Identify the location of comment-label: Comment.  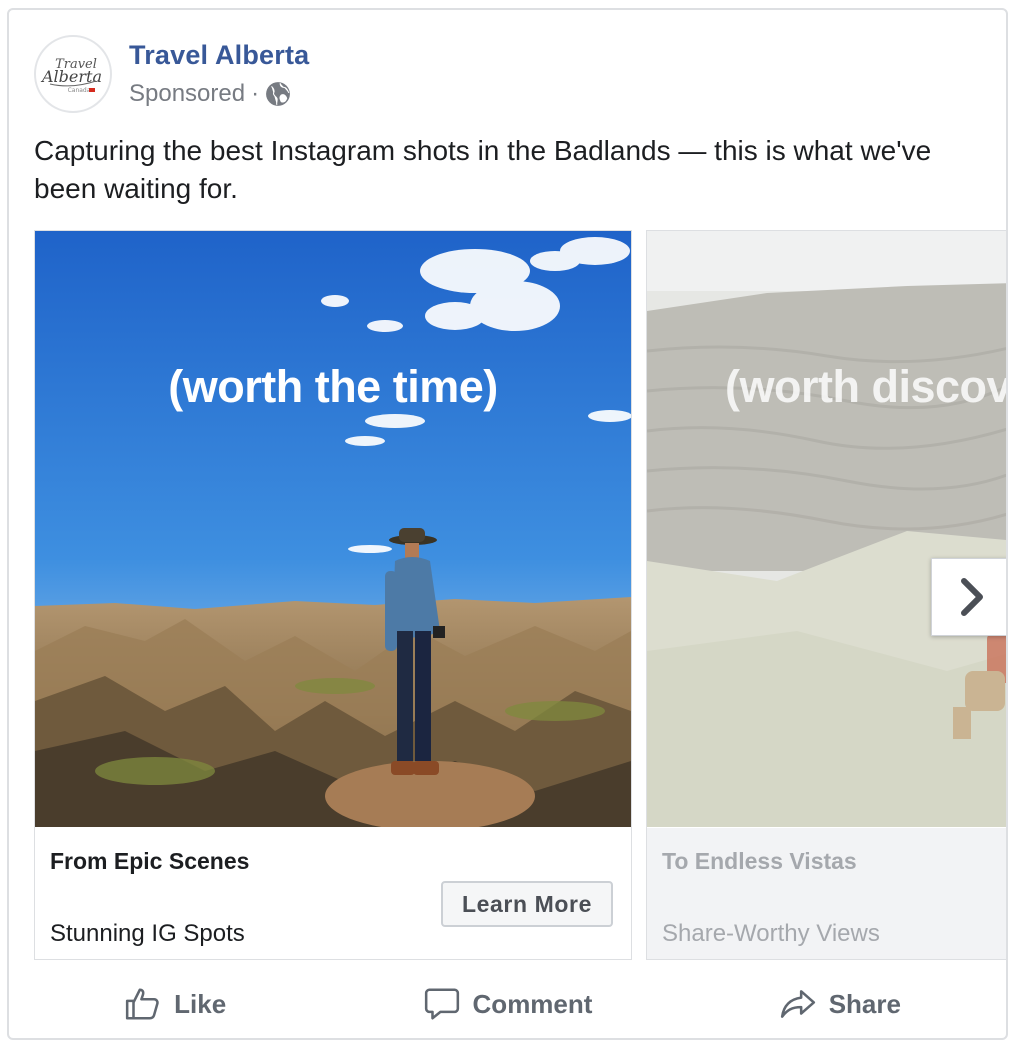
(532, 1003).